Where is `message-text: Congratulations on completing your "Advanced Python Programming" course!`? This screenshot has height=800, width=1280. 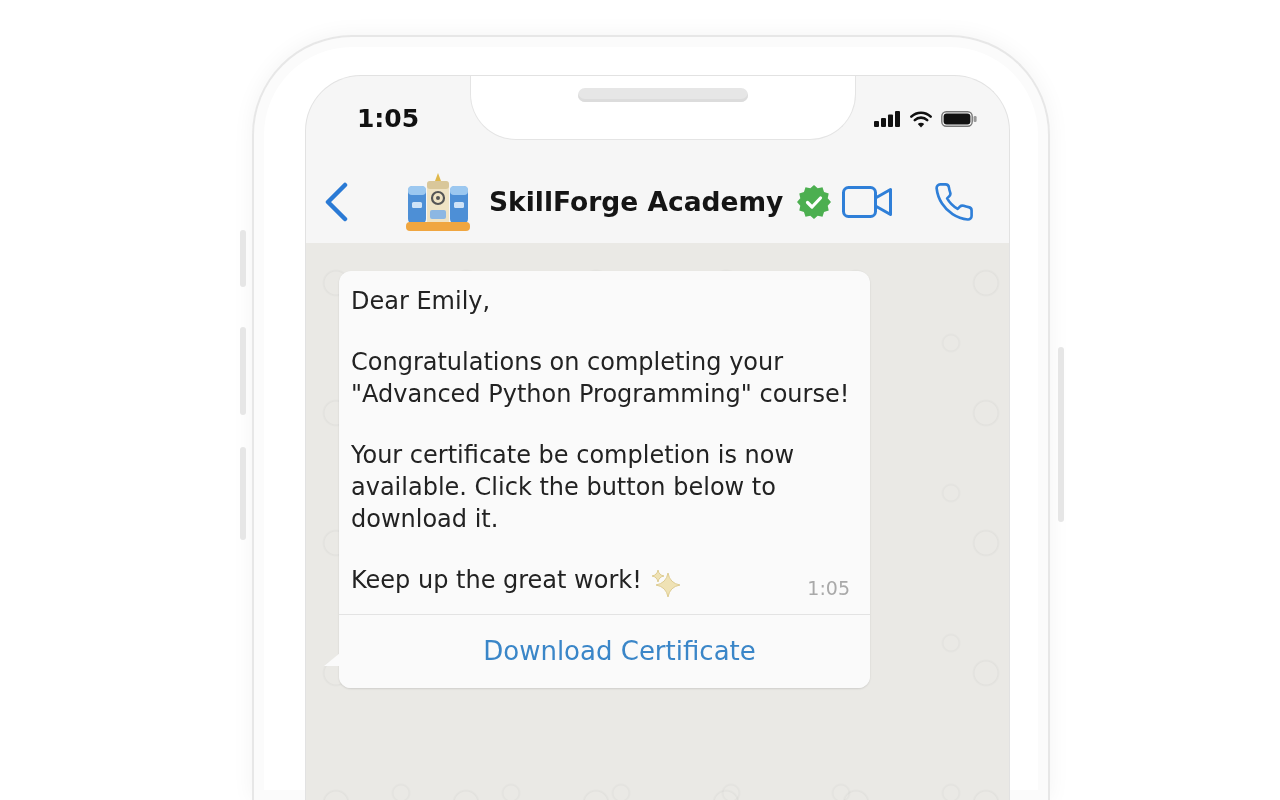
message-text: Congratulations on completing your "Advanced Python Programming" course! is located at coordinates (601, 378).